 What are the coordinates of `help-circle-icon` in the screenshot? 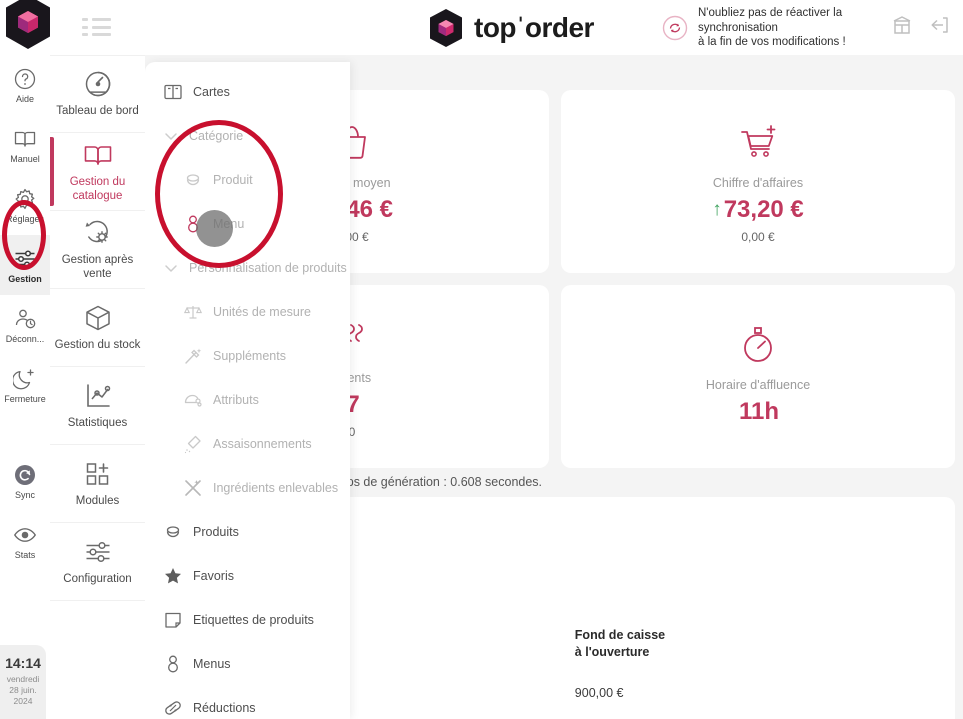 It's located at (25, 79).